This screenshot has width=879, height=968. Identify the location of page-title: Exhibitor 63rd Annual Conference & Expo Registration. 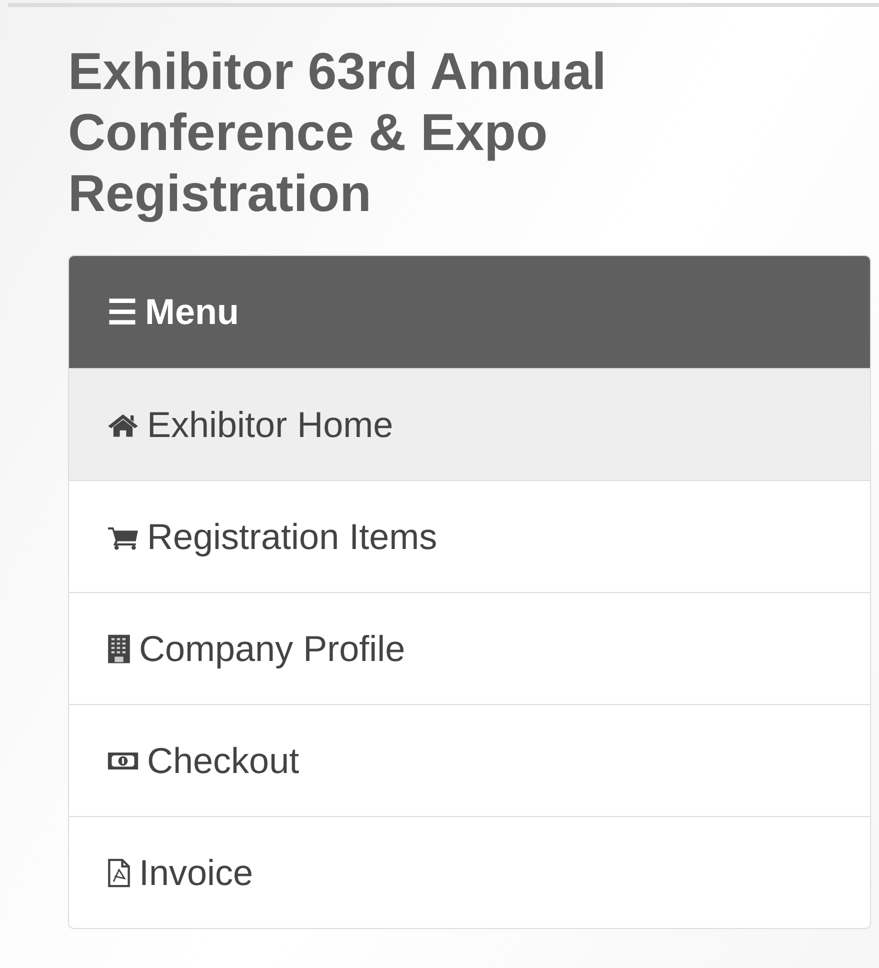
(338, 133).